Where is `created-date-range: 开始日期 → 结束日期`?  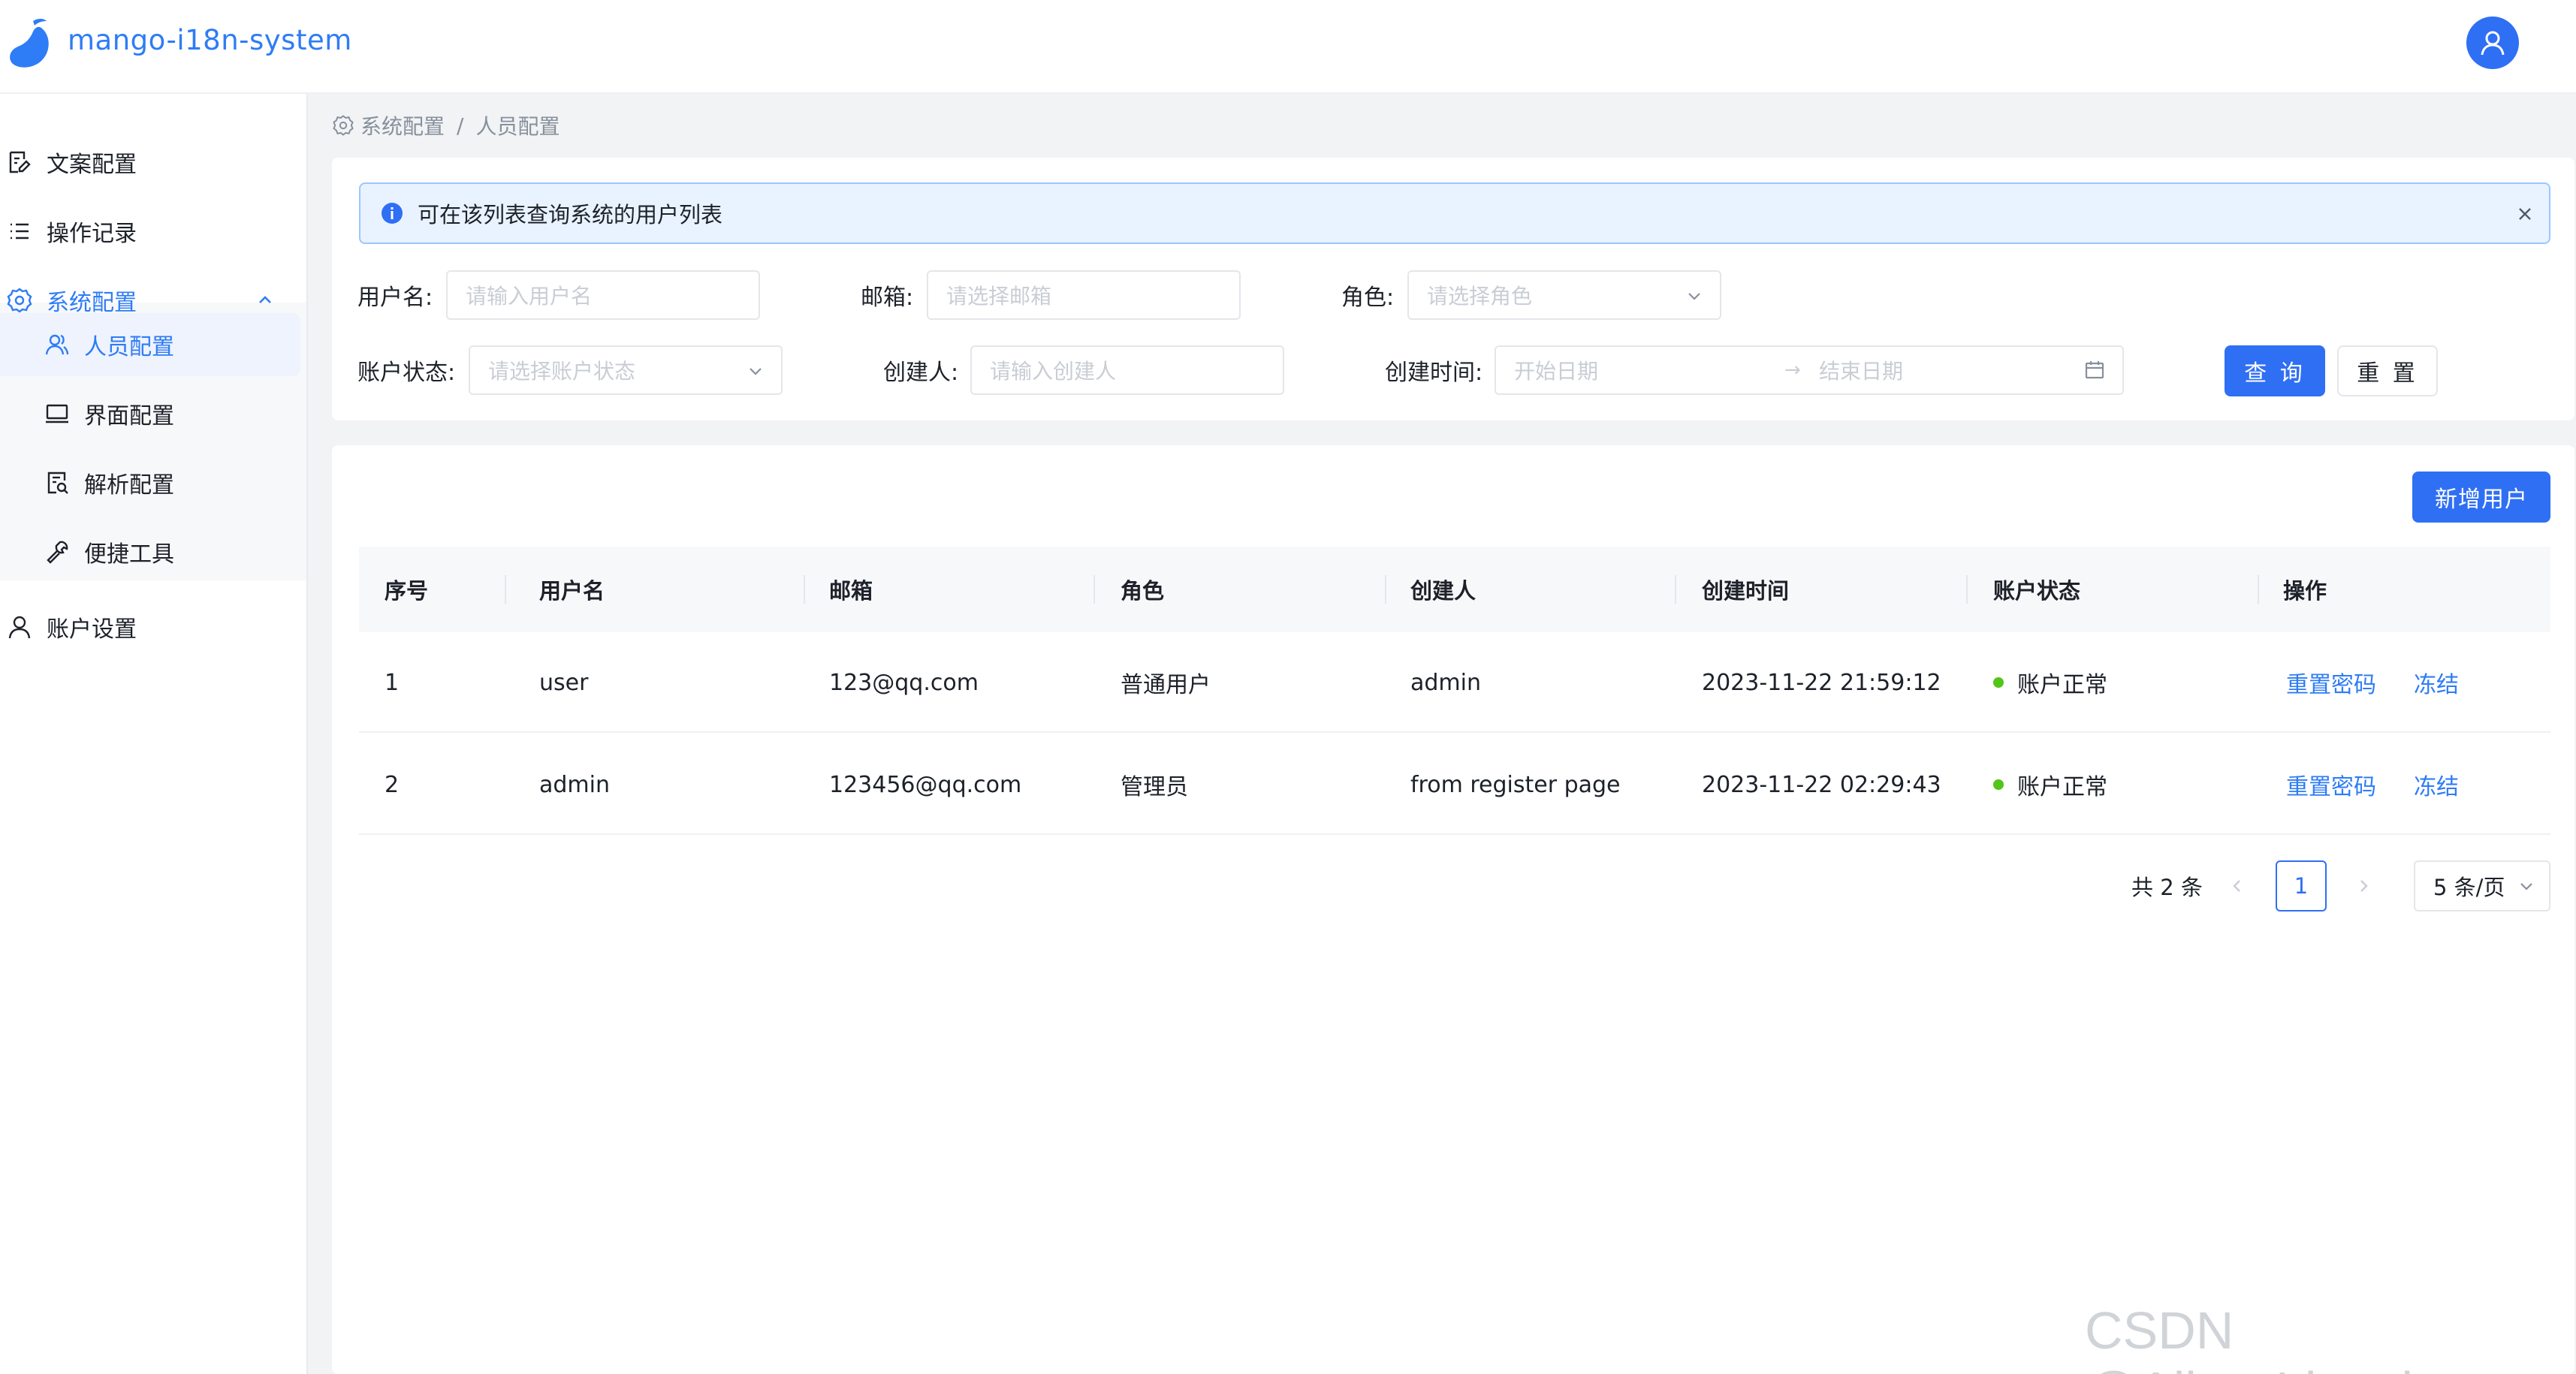
created-date-range: 开始日期 → 结束日期 is located at coordinates (1810, 370).